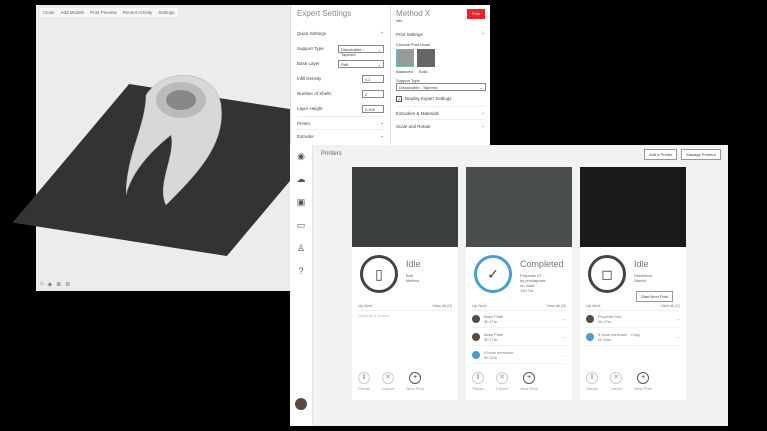  Describe the element at coordinates (399, 20) in the screenshot. I see `printer-status: Idle` at that location.